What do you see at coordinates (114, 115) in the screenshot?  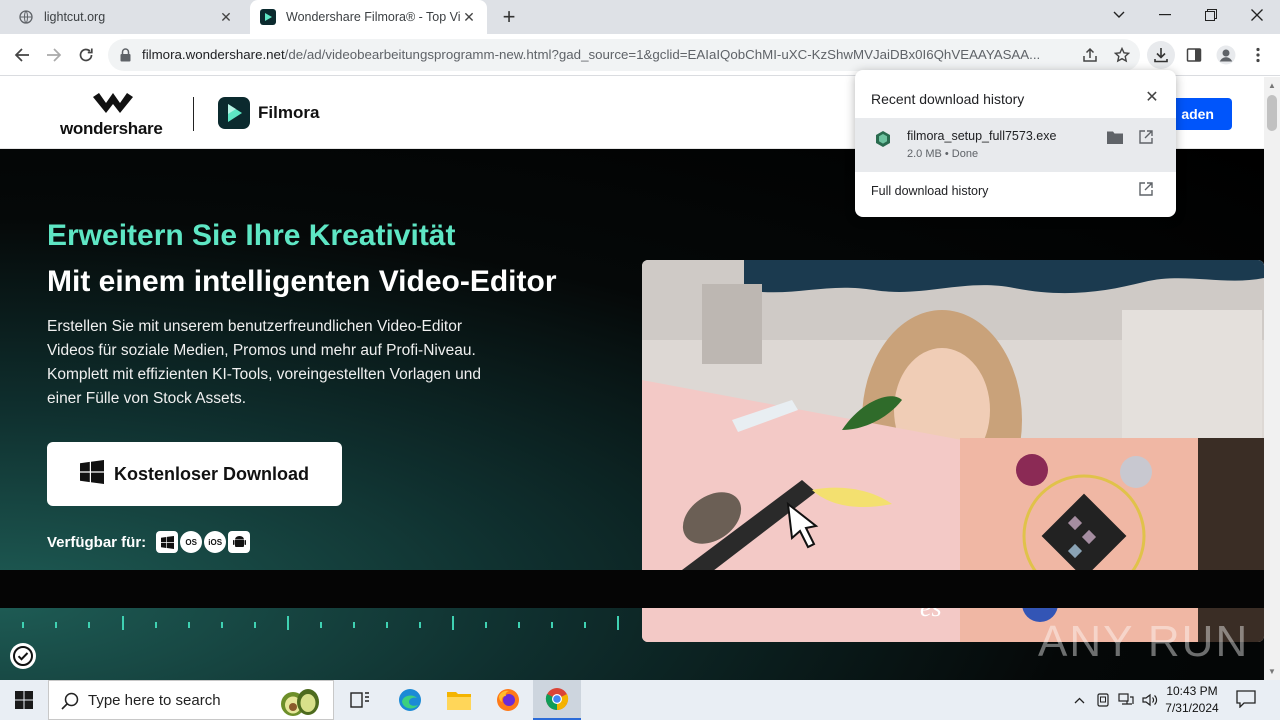 I see `wondershare-logo: wondershare` at bounding box center [114, 115].